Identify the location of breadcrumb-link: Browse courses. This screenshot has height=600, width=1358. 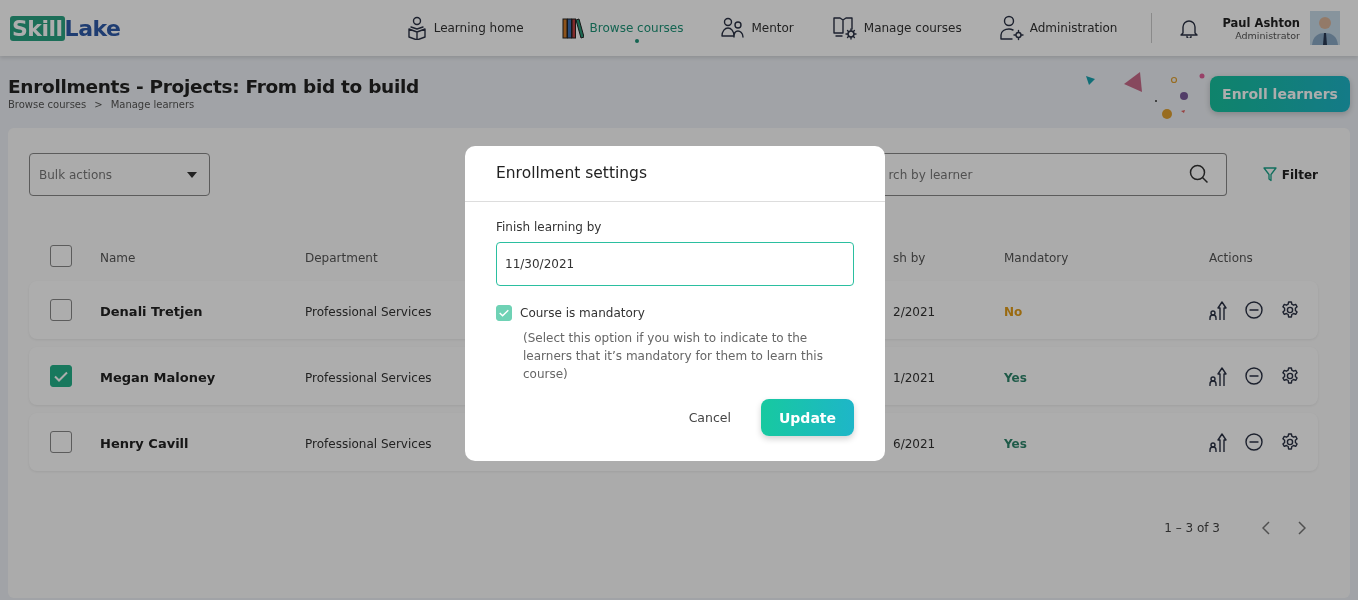
(47, 104).